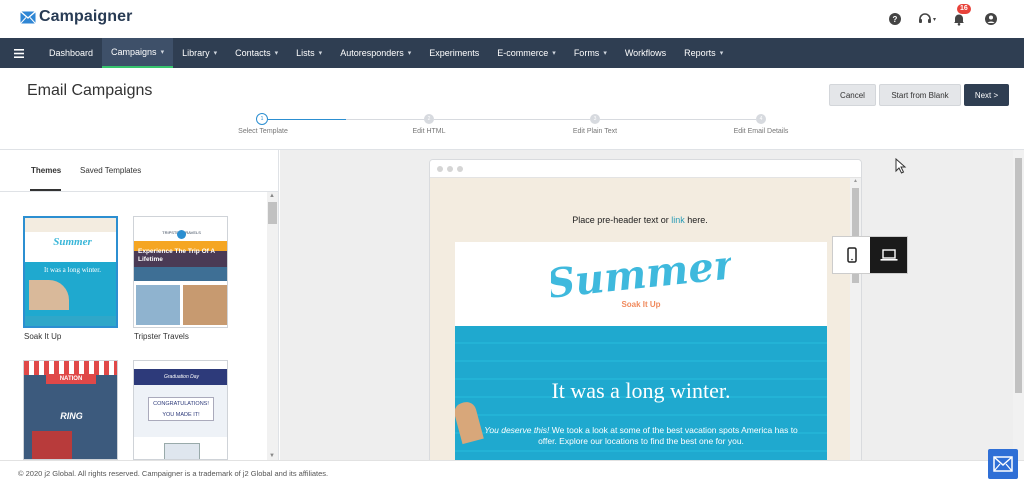  I want to click on mobile-view-button, so click(851, 255).